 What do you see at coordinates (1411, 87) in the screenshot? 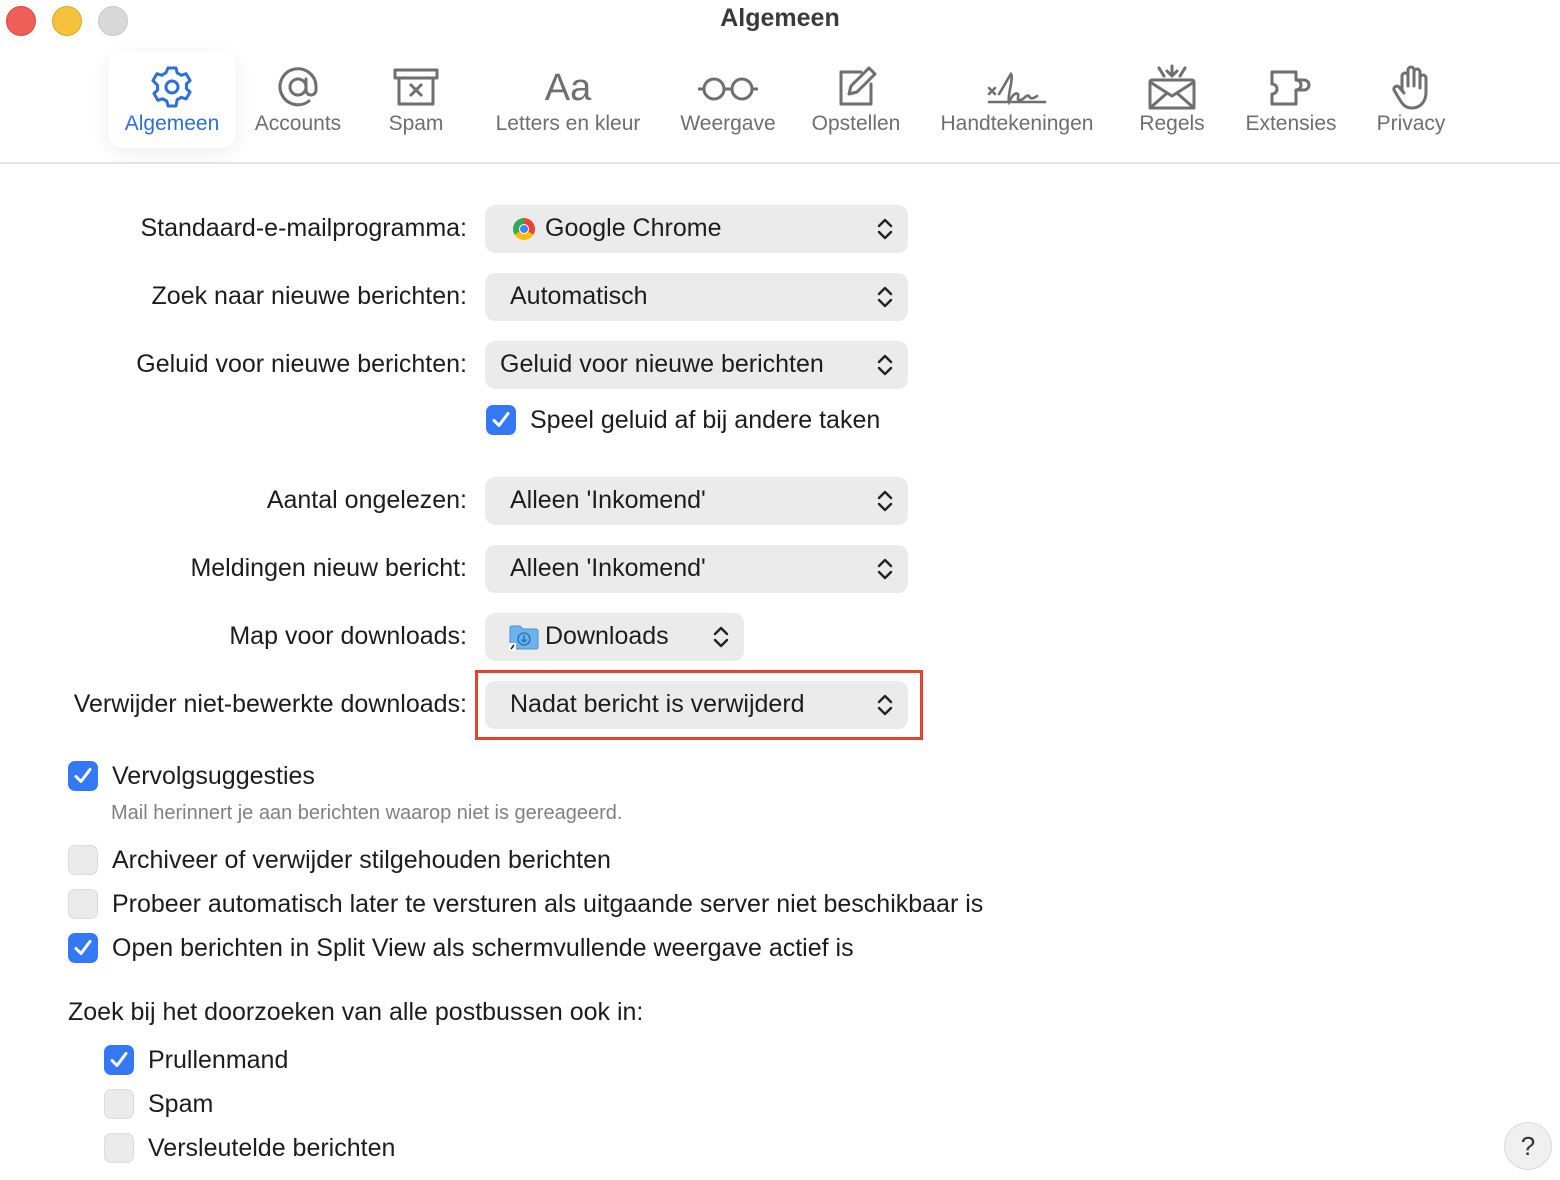
I see `hand-icon` at bounding box center [1411, 87].